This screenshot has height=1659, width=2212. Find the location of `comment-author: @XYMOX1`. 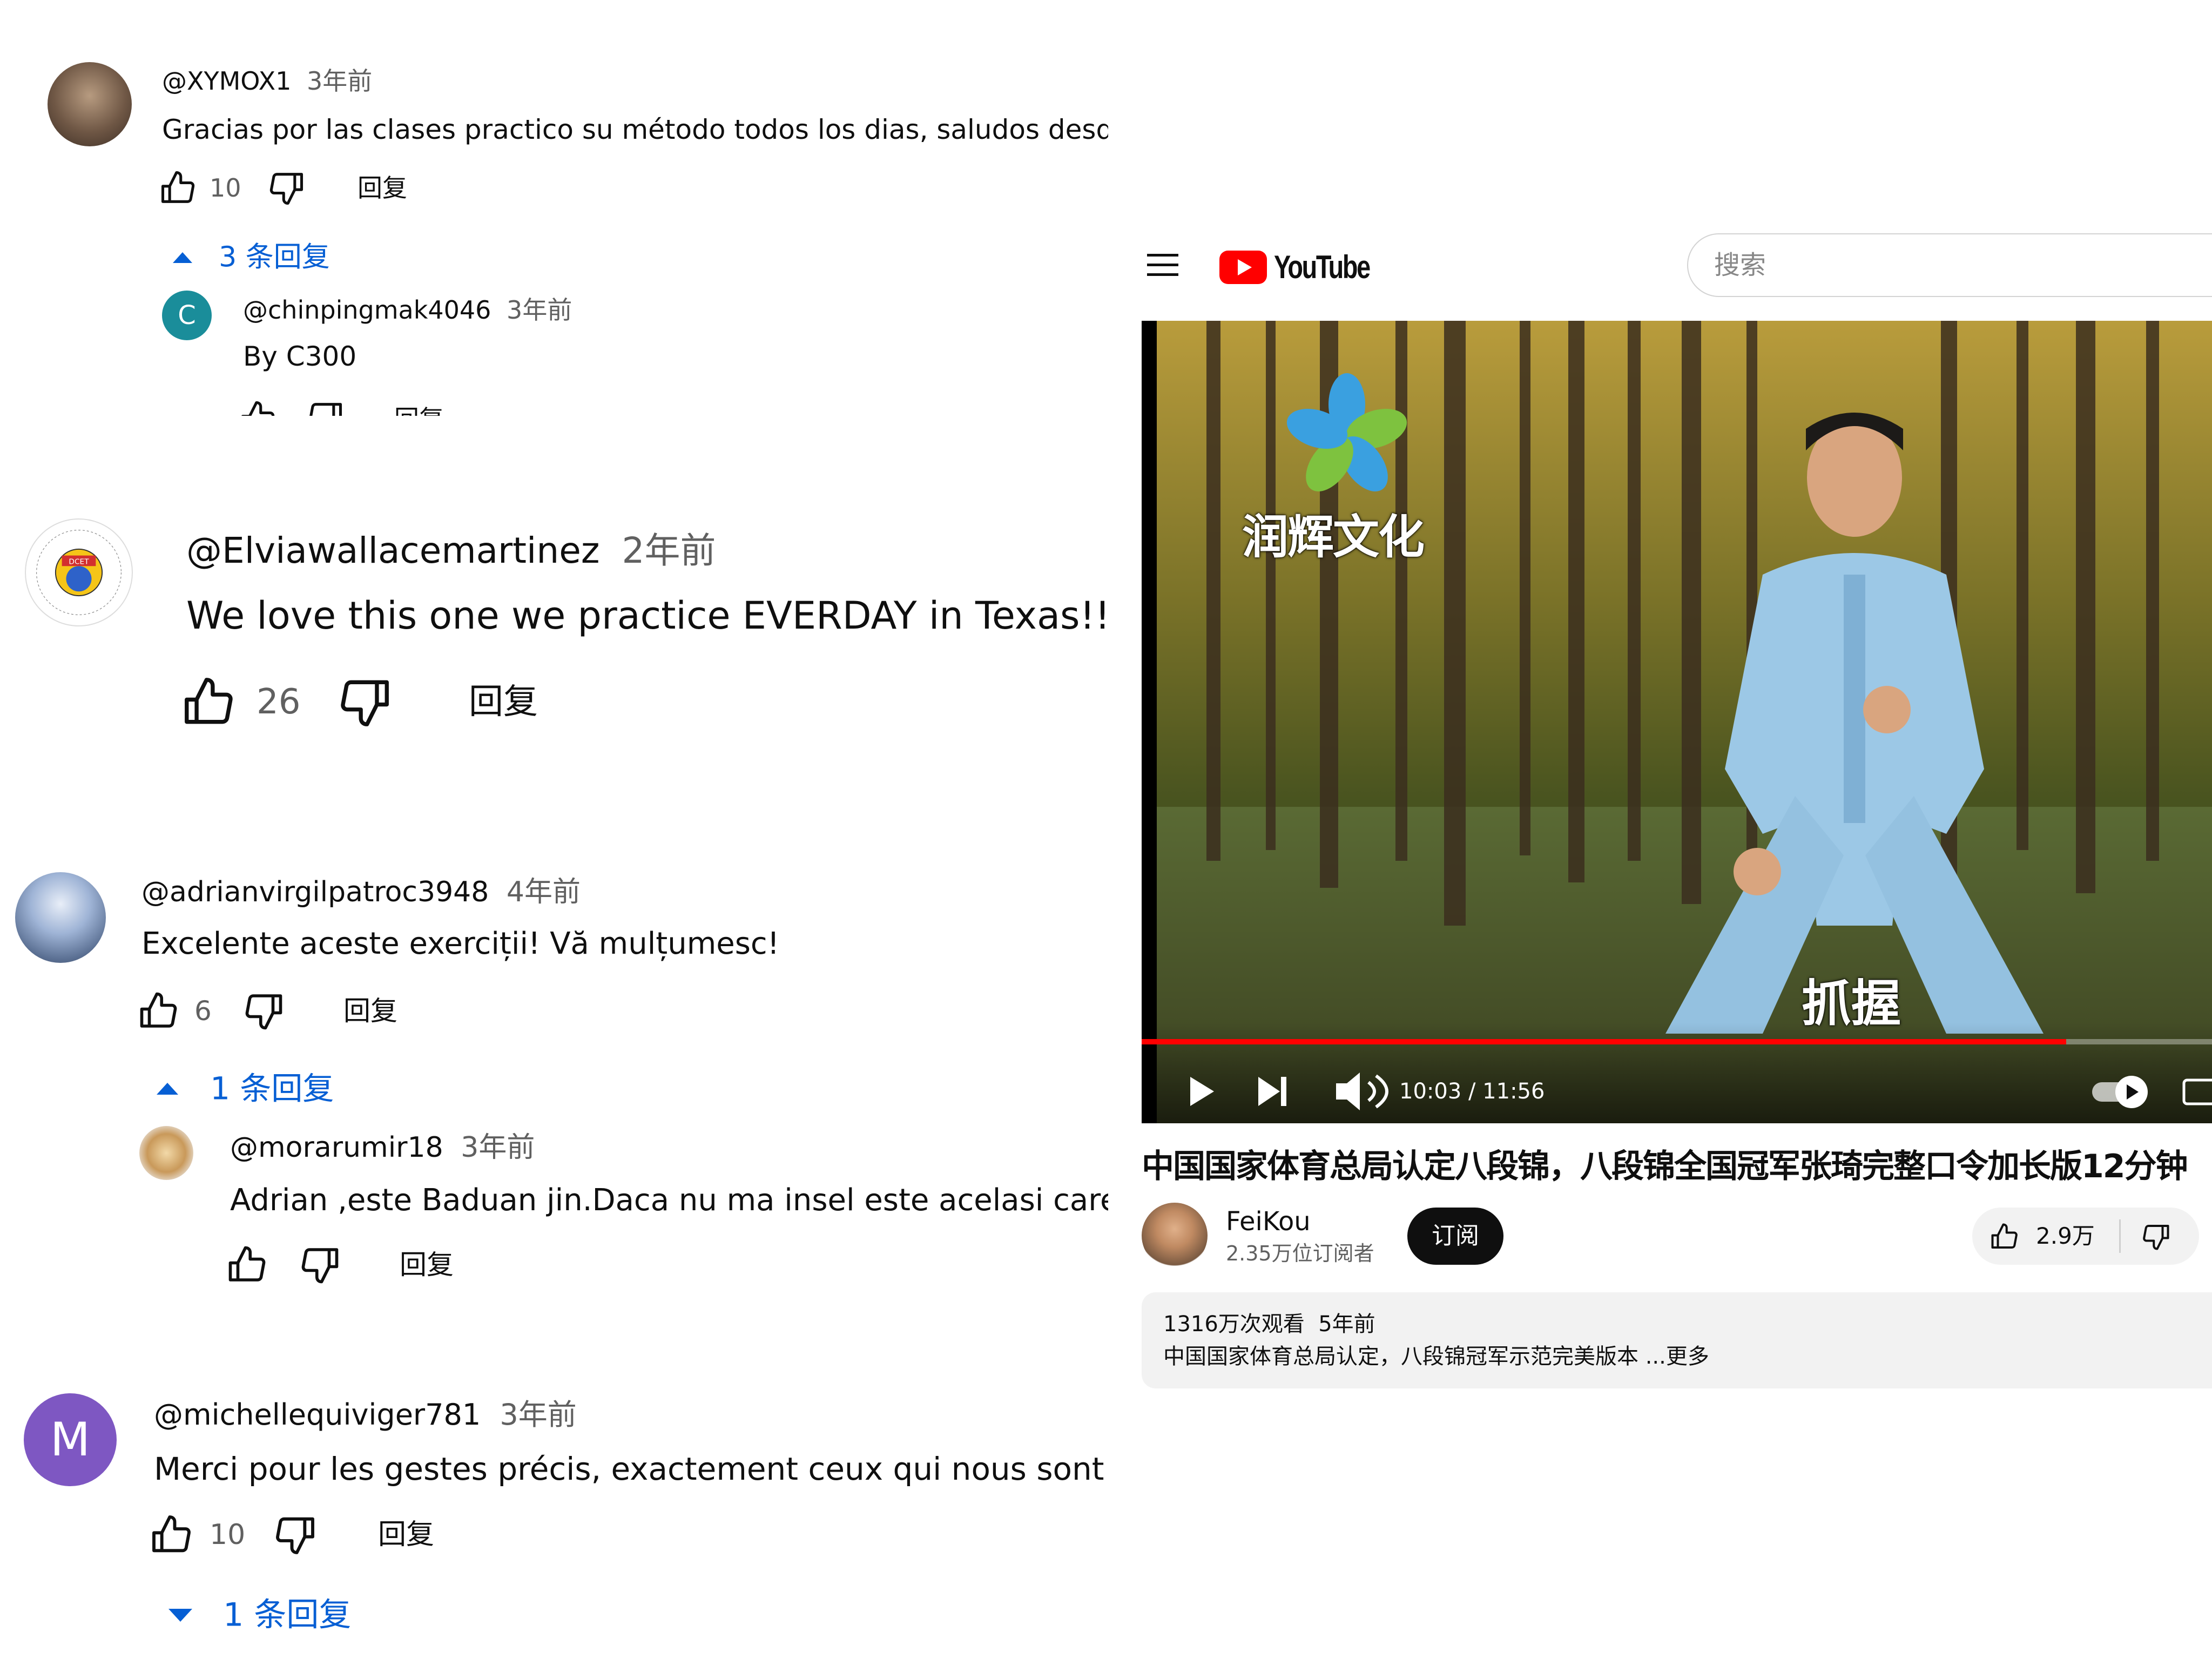

comment-author: @XYMOX1 is located at coordinates (226, 81).